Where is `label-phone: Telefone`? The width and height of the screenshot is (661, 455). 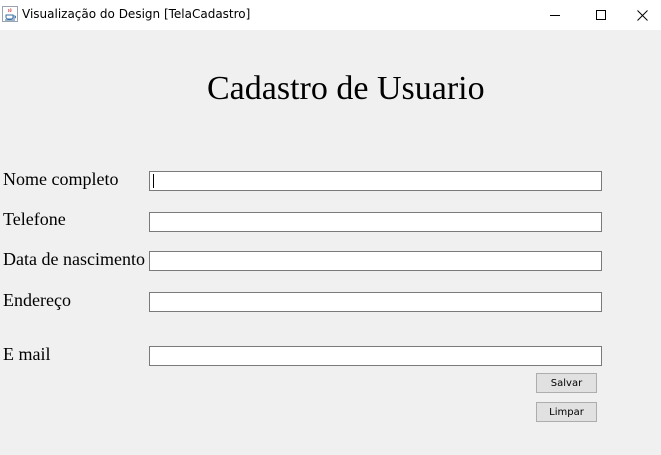
label-phone: Telefone is located at coordinates (34, 219).